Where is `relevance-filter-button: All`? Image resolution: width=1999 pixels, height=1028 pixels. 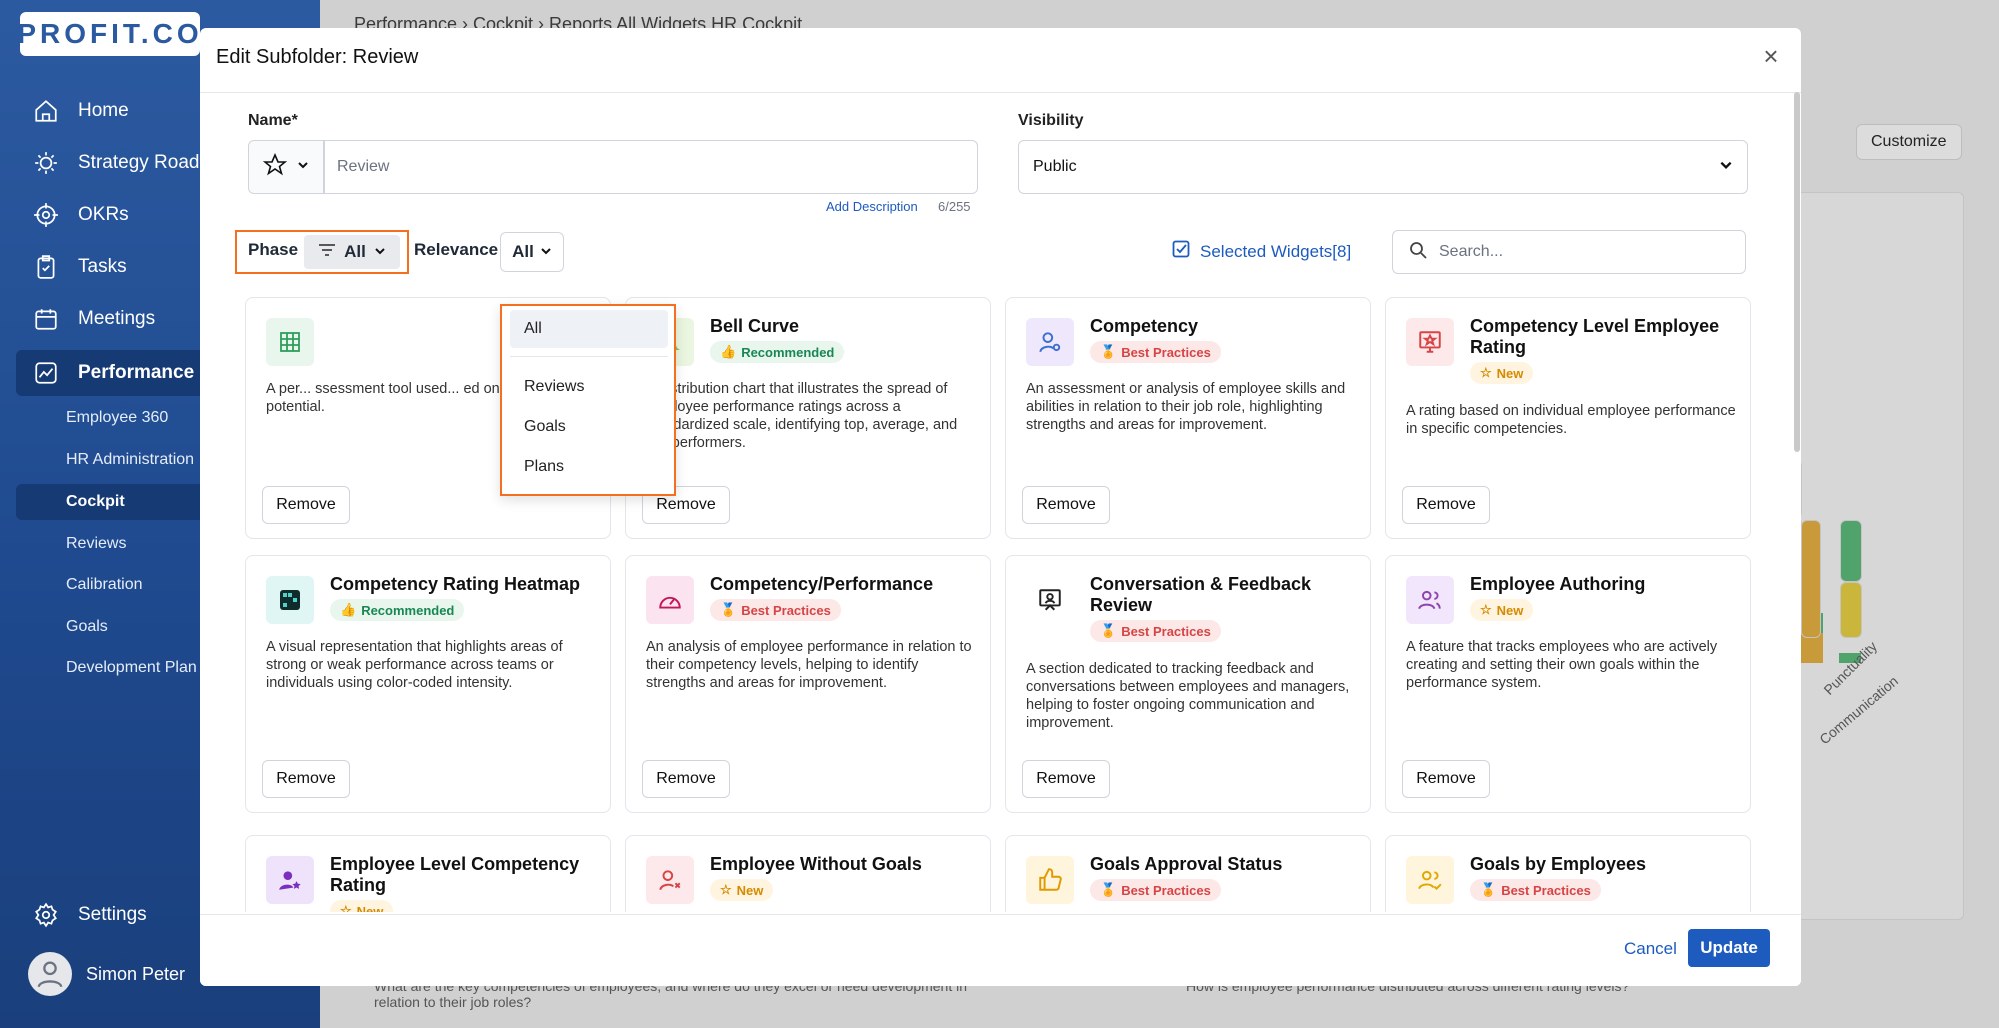
relevance-filter-button: All is located at coordinates (532, 252).